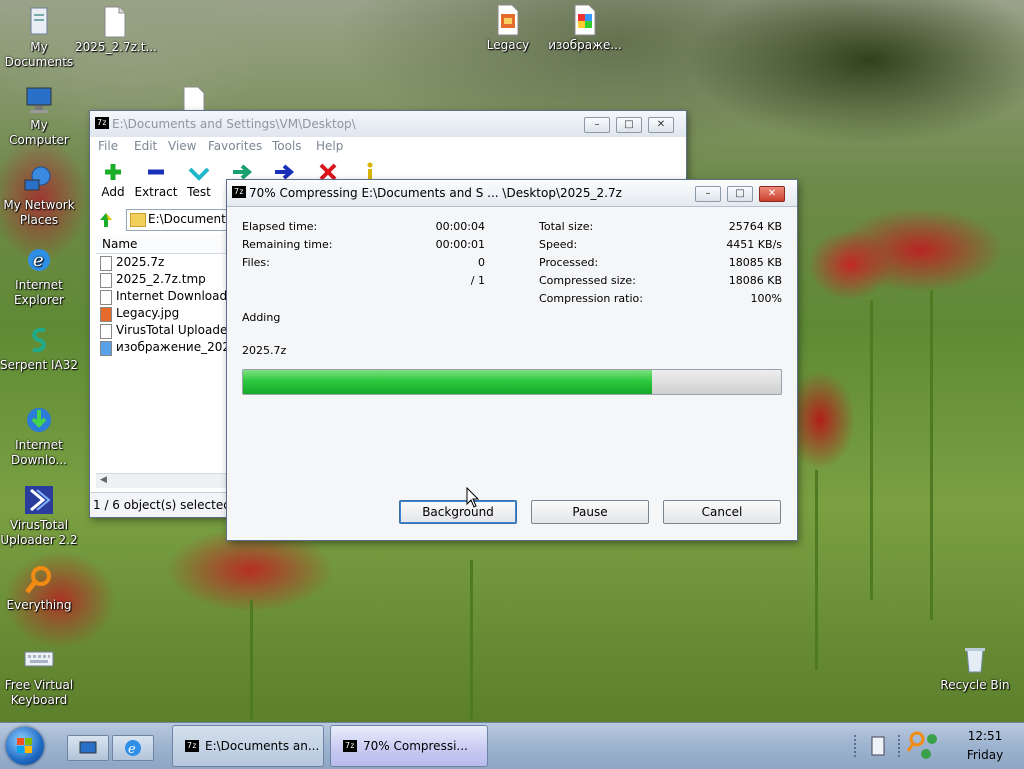 This screenshot has height=769, width=1024. What do you see at coordinates (164, 262) in the screenshot?
I see `list-item: 2025.7z` at bounding box center [164, 262].